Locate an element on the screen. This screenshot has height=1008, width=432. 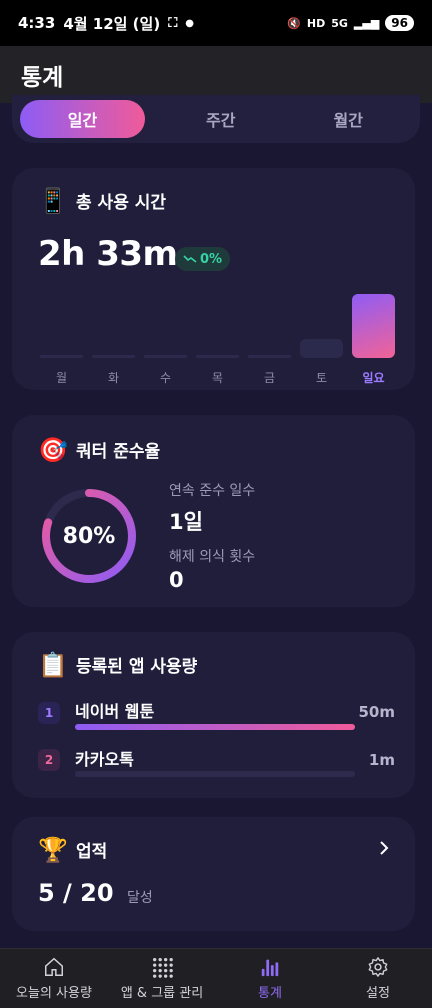
bar-column: 토 is located at coordinates (321, 336).